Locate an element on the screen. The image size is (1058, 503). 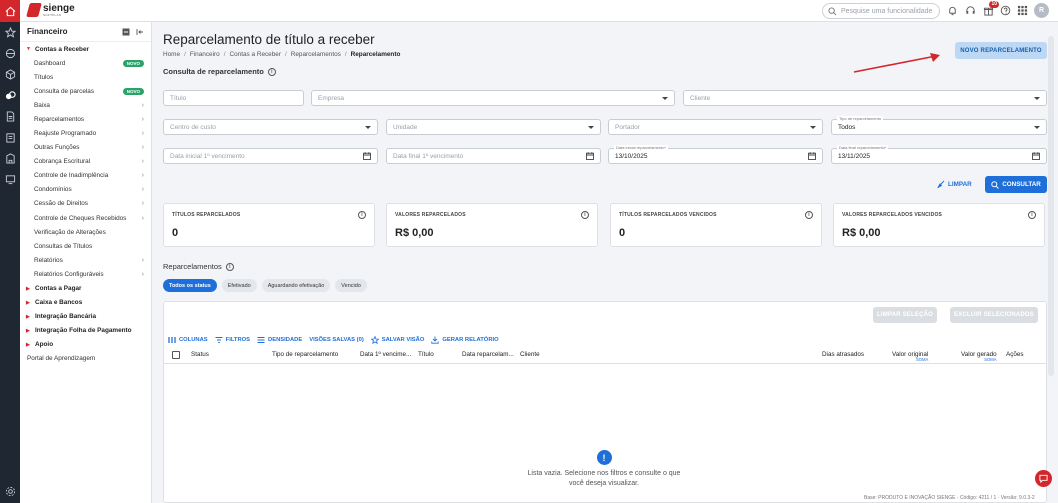
sidebar-item-portal: Portal de Aprendizagem is located at coordinates (85, 359).